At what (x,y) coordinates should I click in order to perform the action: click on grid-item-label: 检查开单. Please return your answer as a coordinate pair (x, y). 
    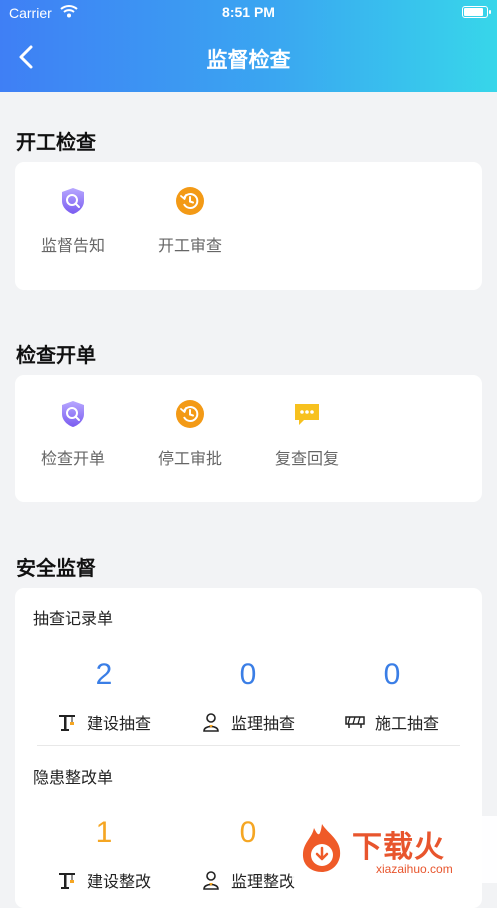
    Looking at the image, I should click on (72, 458).